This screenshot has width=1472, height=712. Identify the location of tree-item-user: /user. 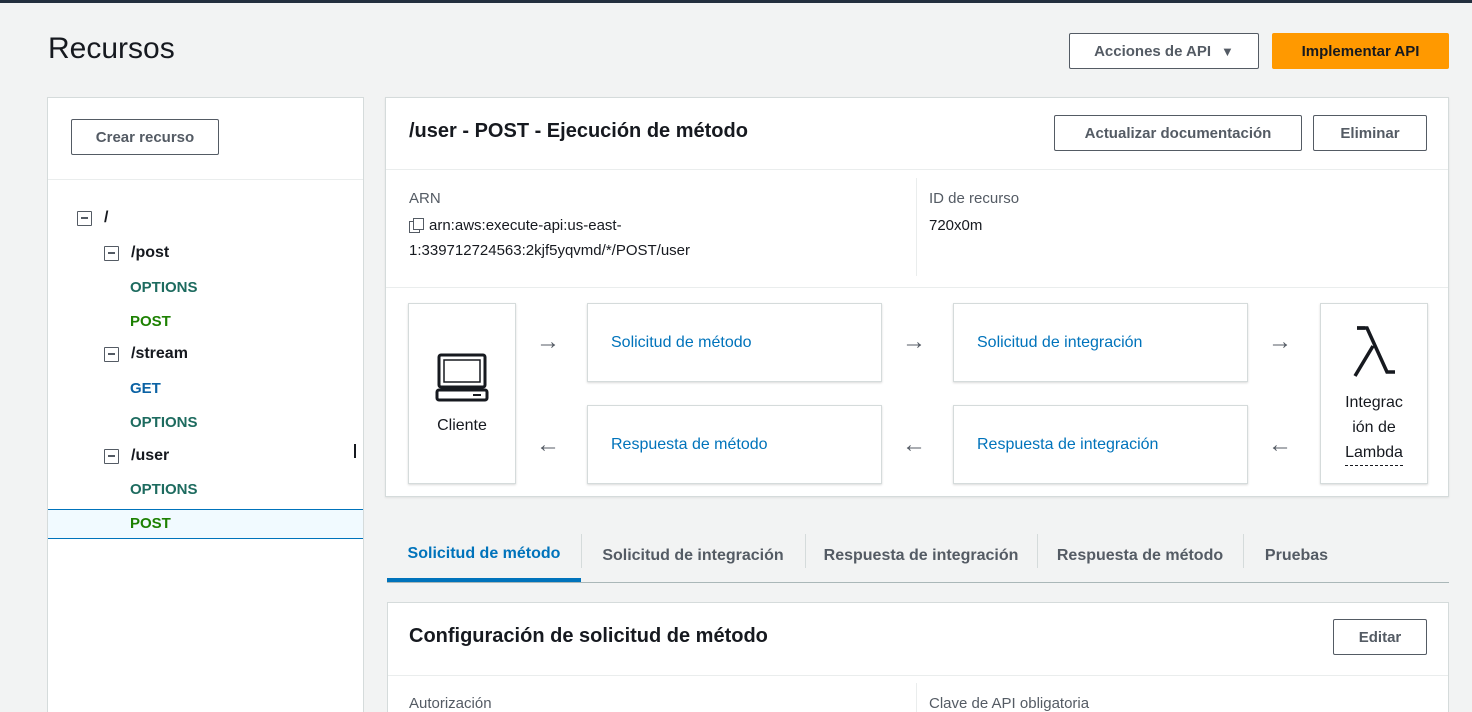
(136, 456).